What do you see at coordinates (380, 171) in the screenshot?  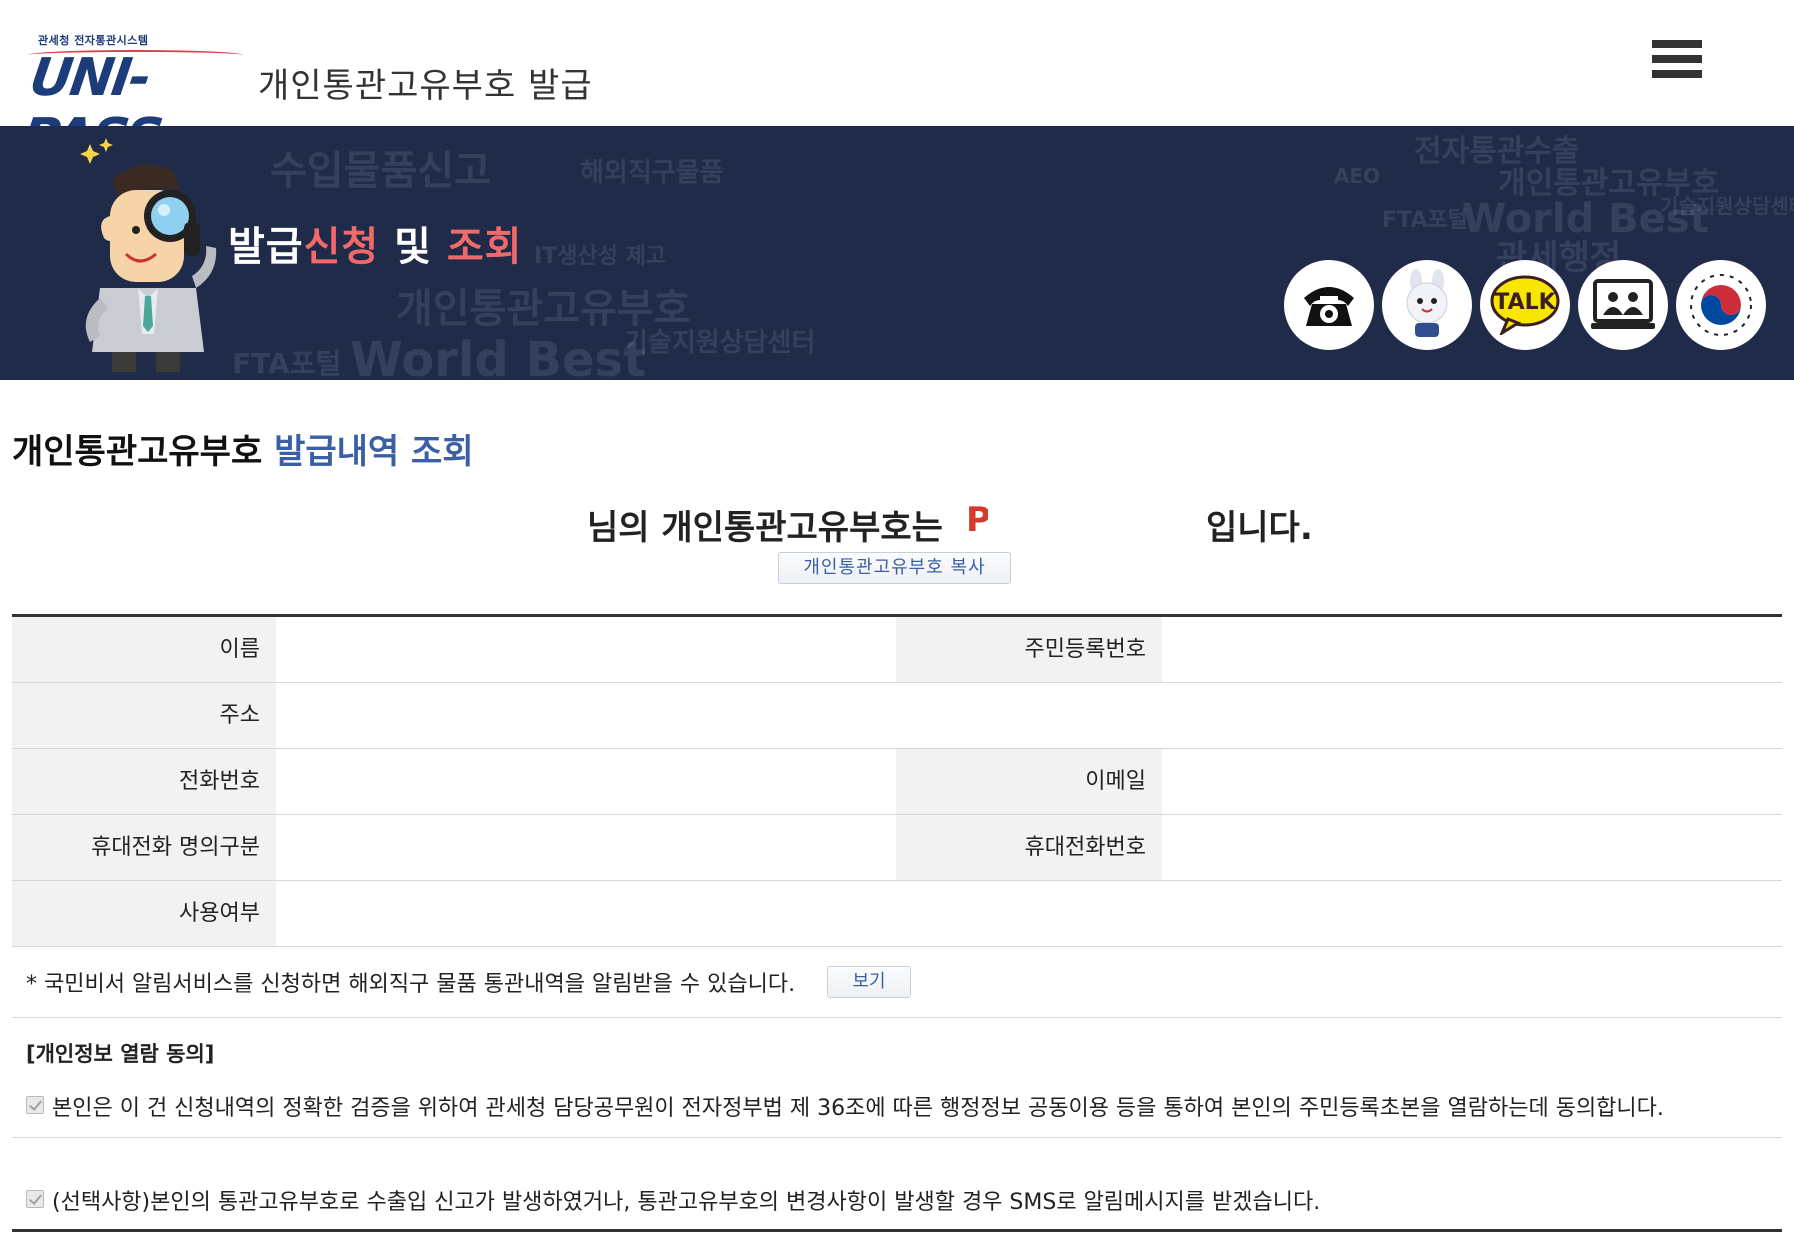 I see `banner-bg-word: 수입물품신고` at bounding box center [380, 171].